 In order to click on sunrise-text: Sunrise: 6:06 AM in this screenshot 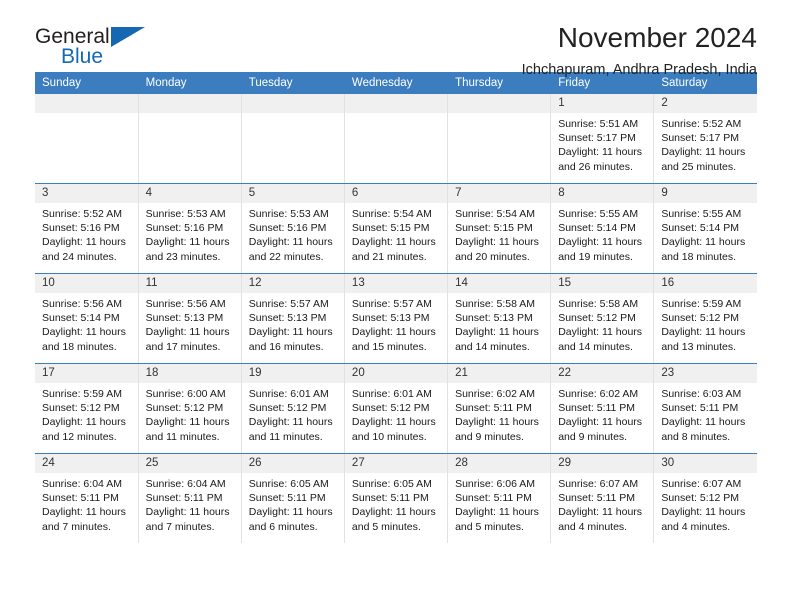, I will do `click(495, 484)`.